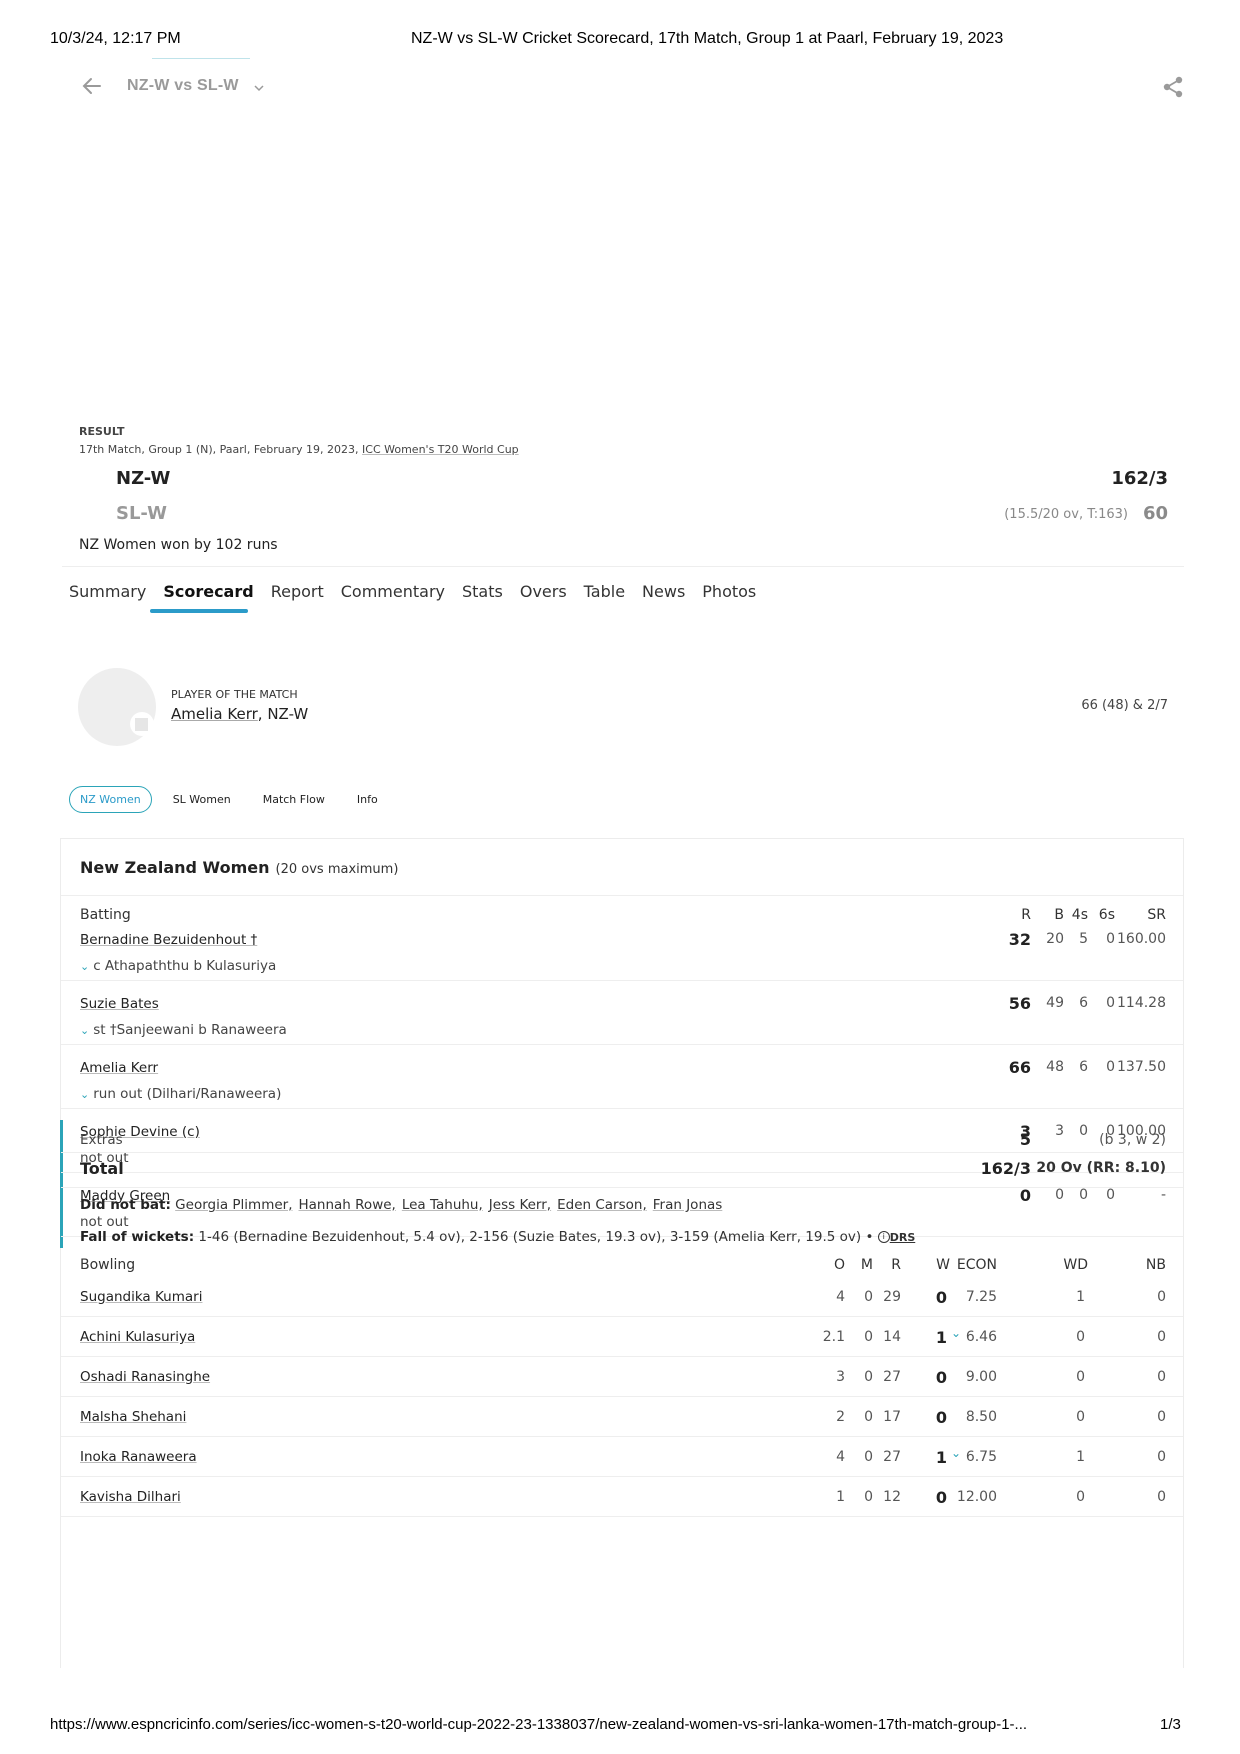  What do you see at coordinates (143, 478) in the screenshot?
I see `team1-name: NZ-W` at bounding box center [143, 478].